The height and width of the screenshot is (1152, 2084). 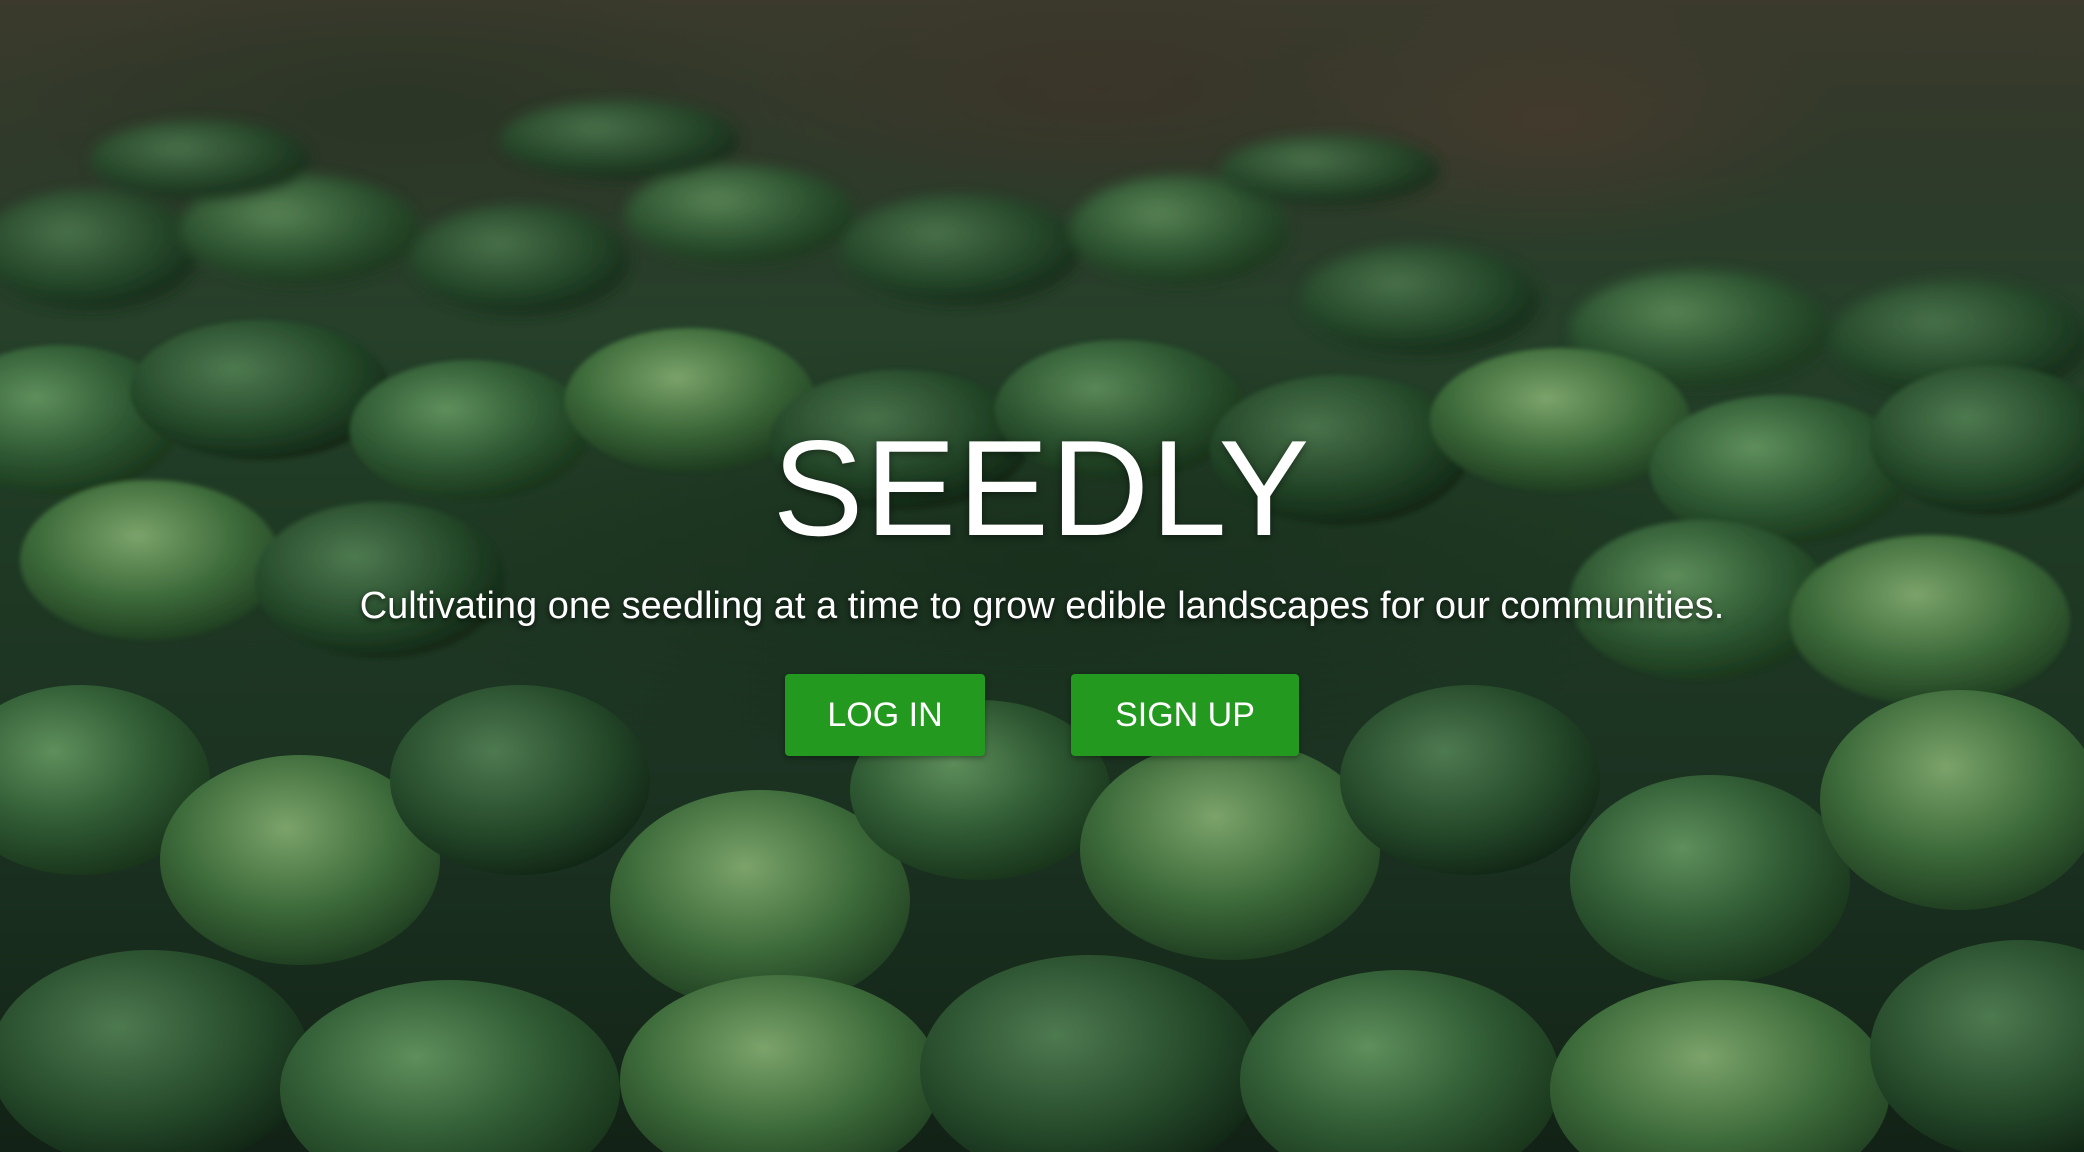 What do you see at coordinates (885, 715) in the screenshot?
I see `login-button: LOG IN` at bounding box center [885, 715].